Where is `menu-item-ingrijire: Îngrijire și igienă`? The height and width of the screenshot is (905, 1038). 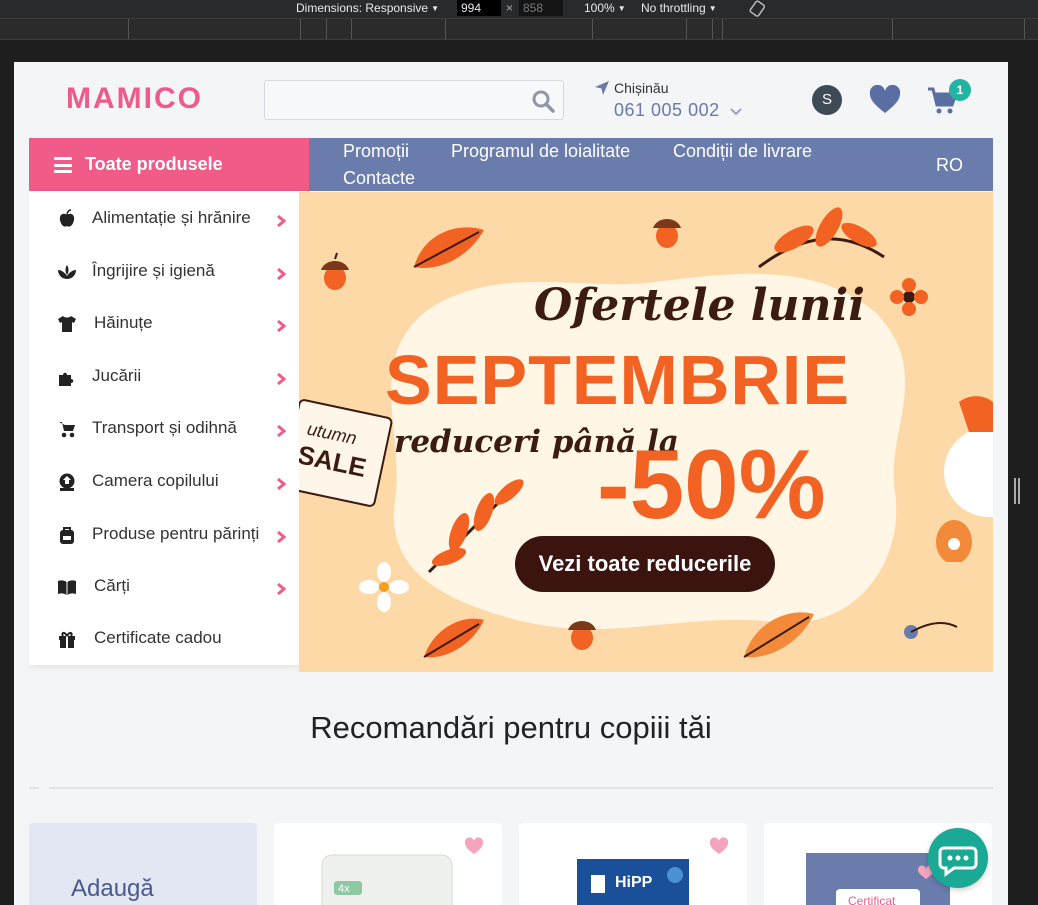 menu-item-ingrijire: Îngrijire și igienă is located at coordinates (168, 272).